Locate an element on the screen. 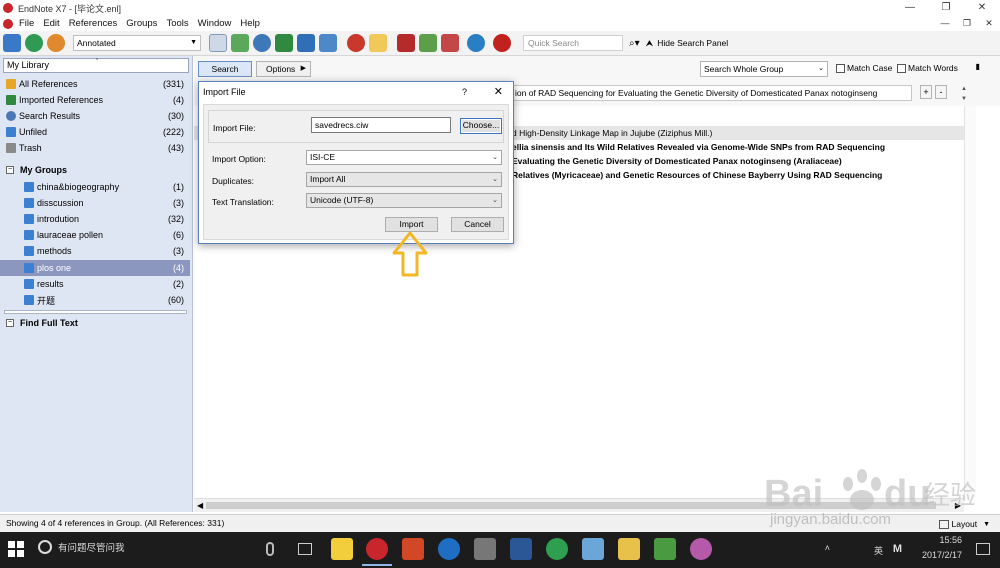  cortana-search-box: 有问题尽管问我 is located at coordinates (81, 547).